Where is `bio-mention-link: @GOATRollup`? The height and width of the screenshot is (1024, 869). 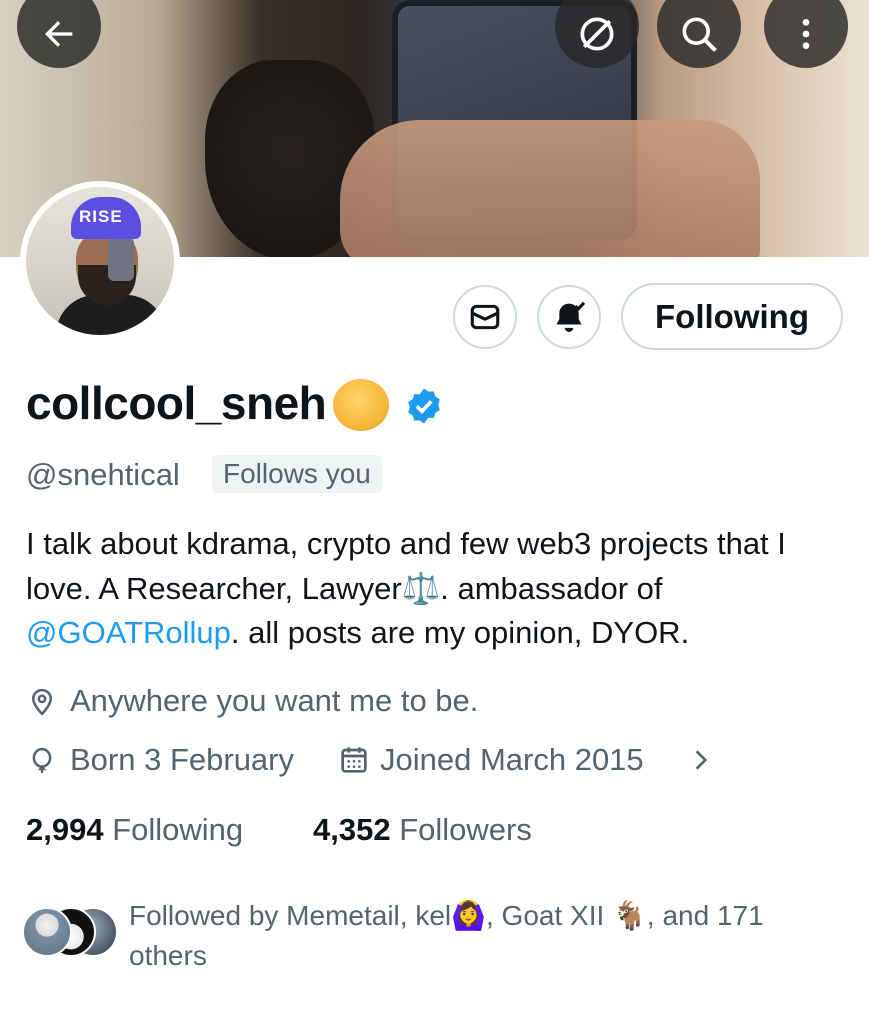
bio-mention-link: @GOATRollup is located at coordinates (128, 632).